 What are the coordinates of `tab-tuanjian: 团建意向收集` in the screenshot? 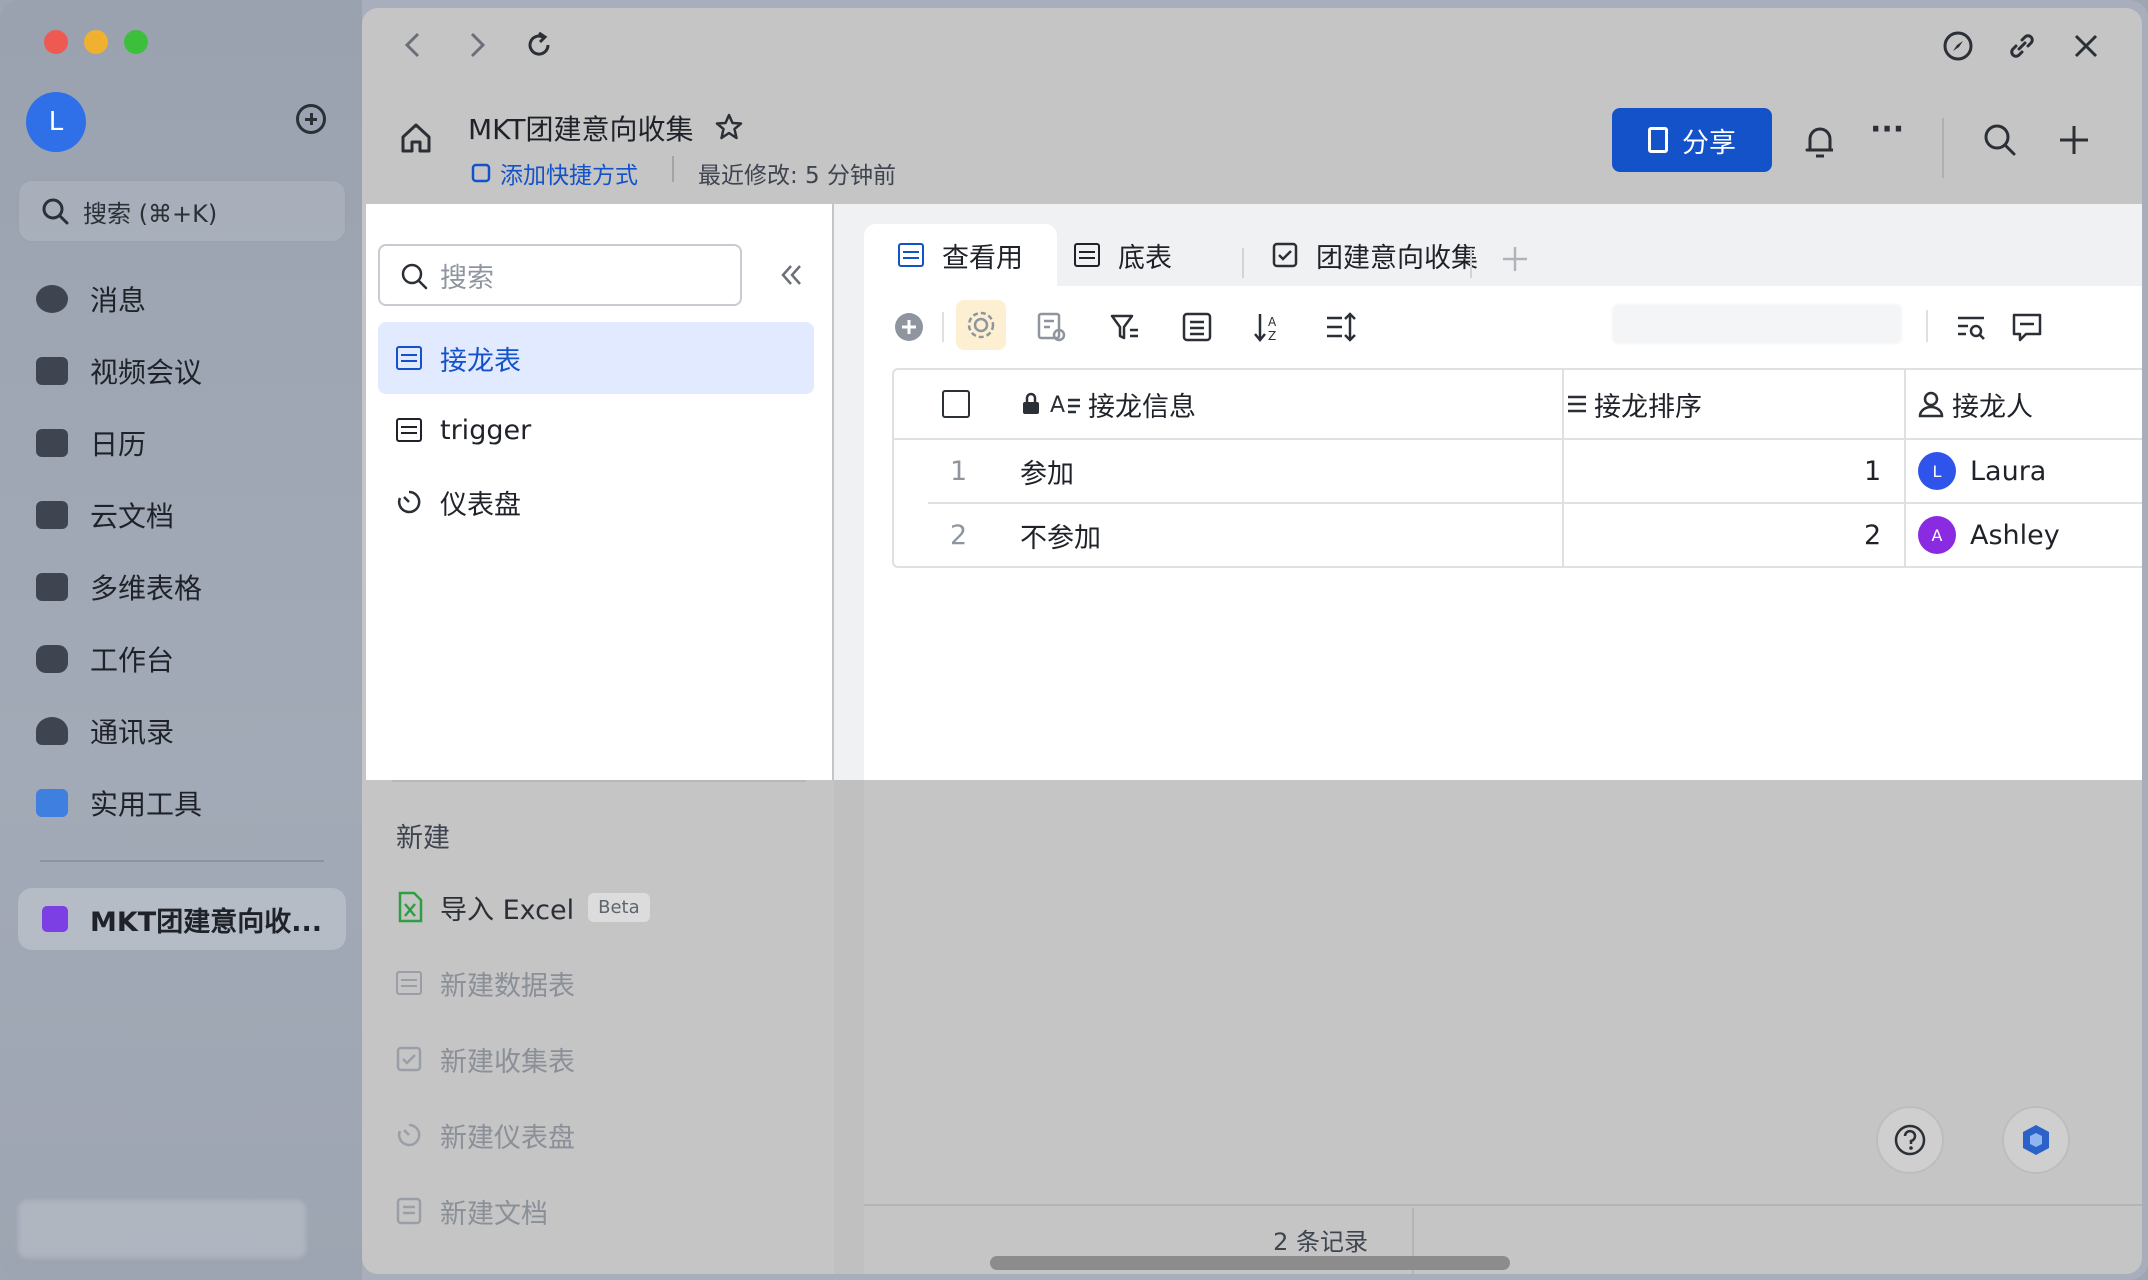 It's located at (1375, 255).